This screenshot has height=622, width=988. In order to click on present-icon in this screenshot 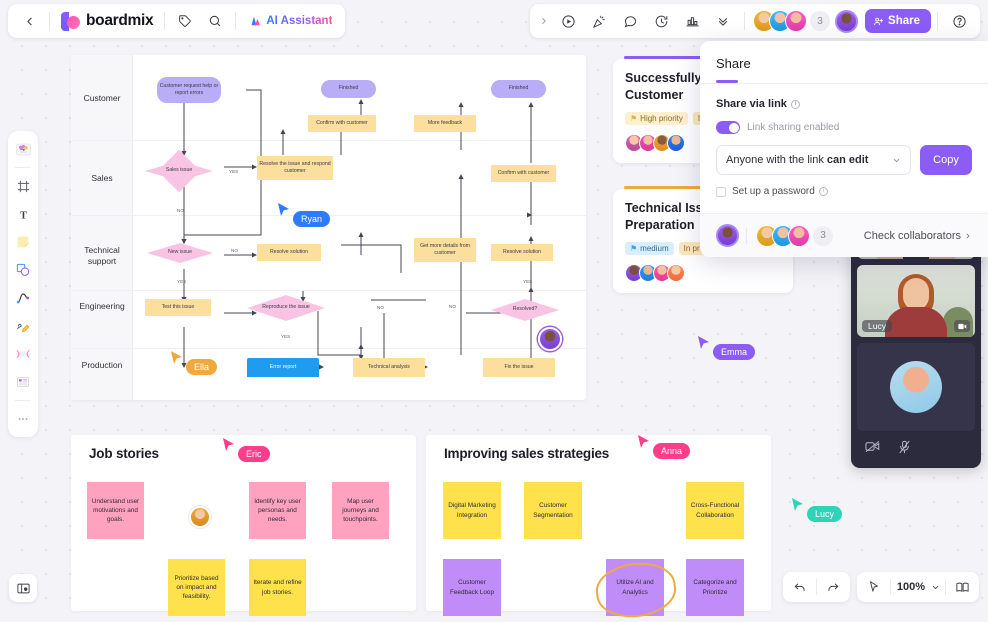, I will do `click(568, 21)`.